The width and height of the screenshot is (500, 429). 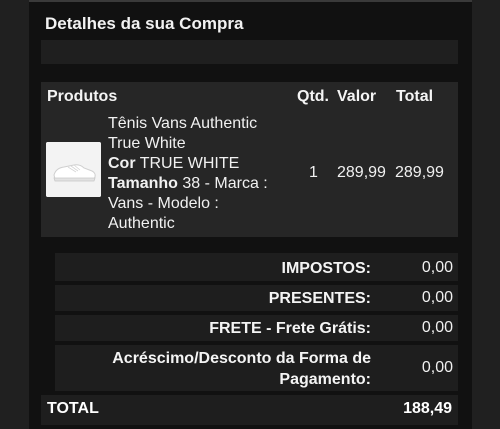 I want to click on header-products: Produtos, so click(x=82, y=96).